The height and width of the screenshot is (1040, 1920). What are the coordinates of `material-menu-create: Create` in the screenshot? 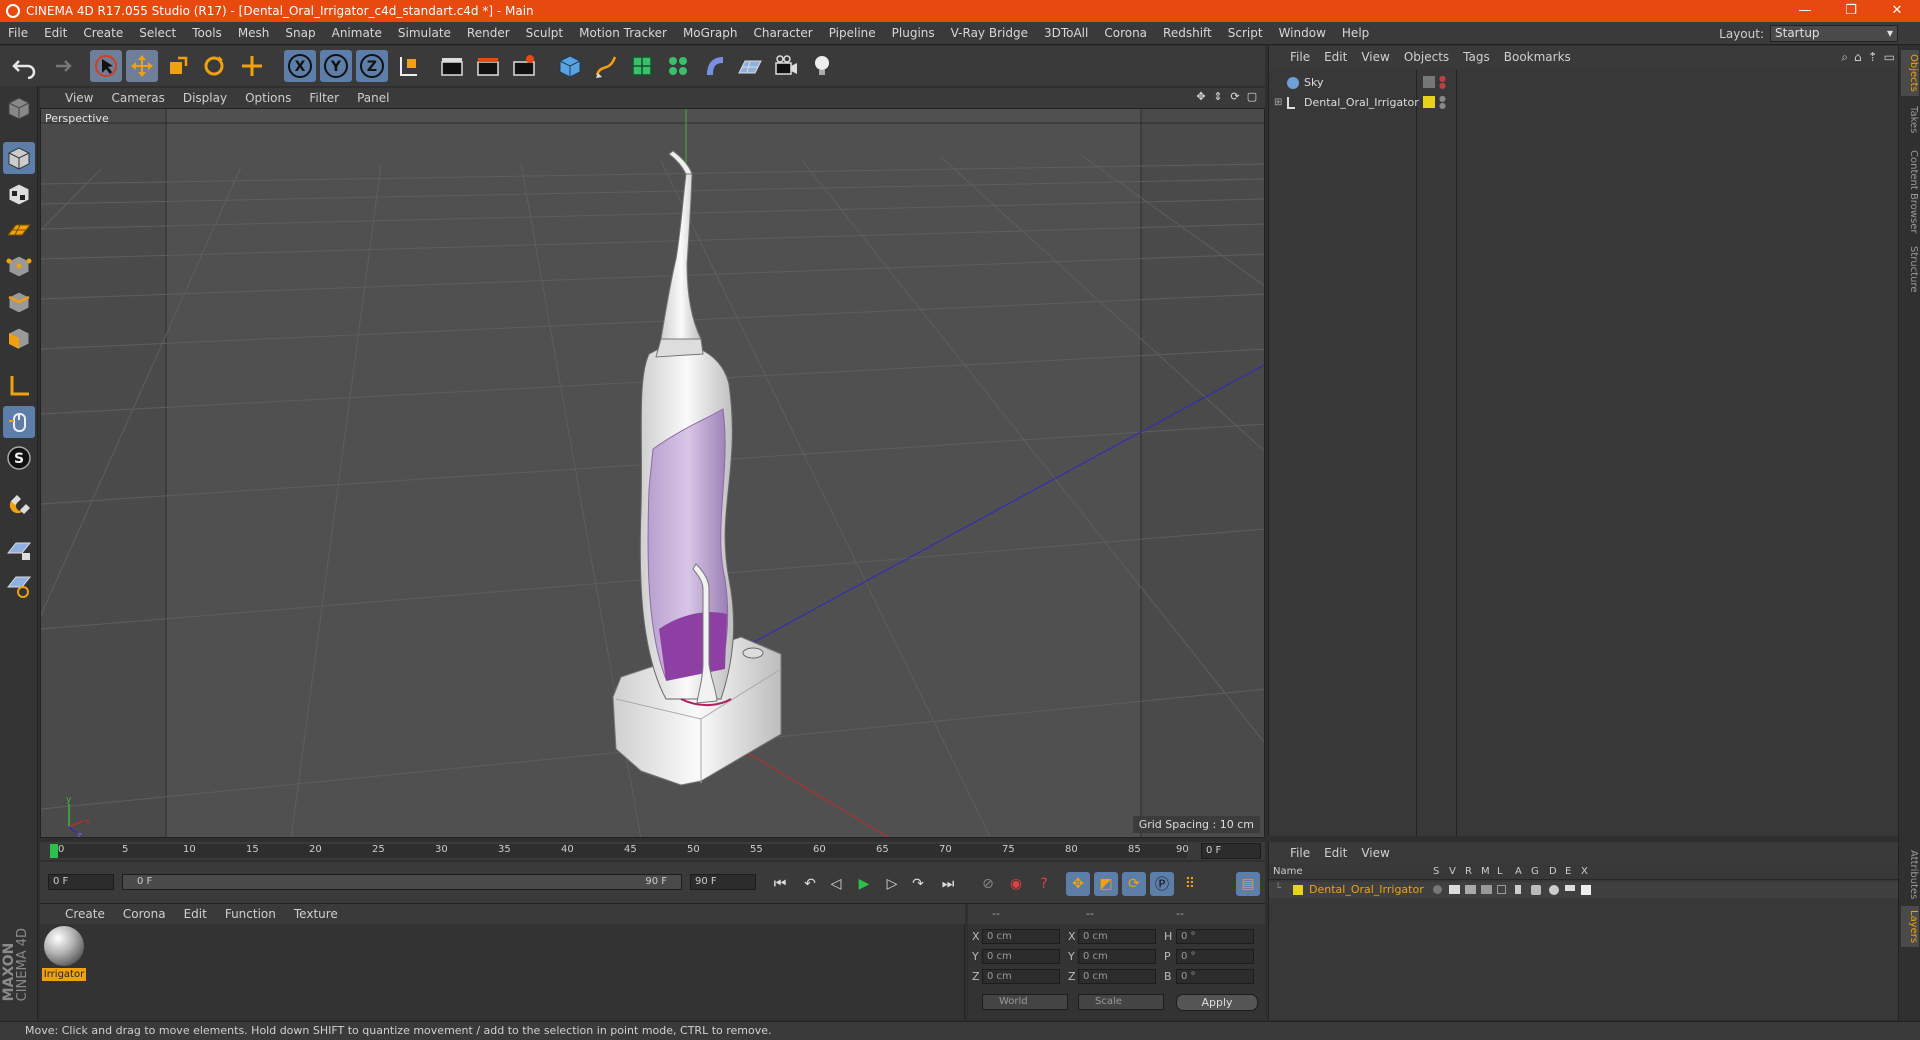 It's located at (85, 914).